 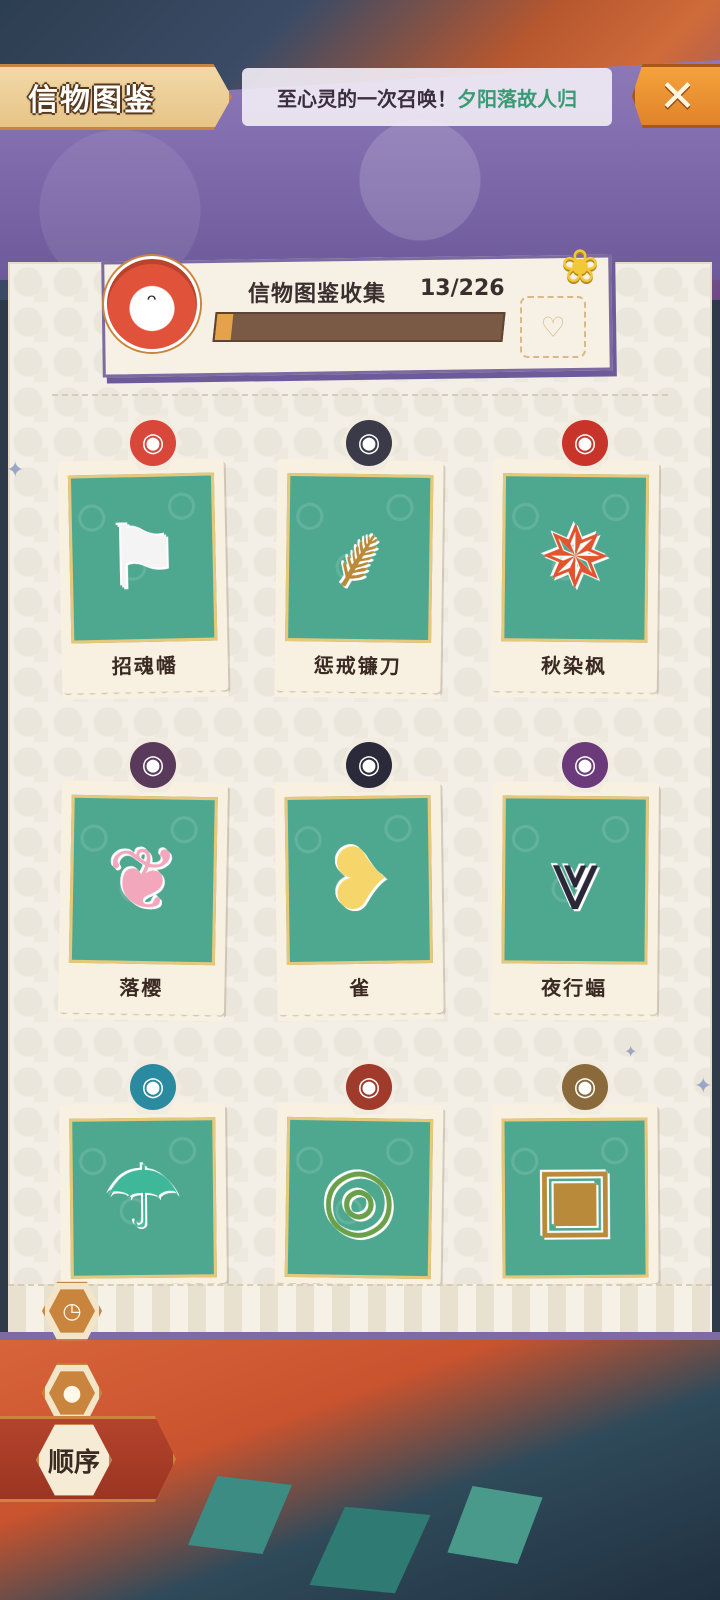 I want to click on item-icon: ❦, so click(x=143, y=880).